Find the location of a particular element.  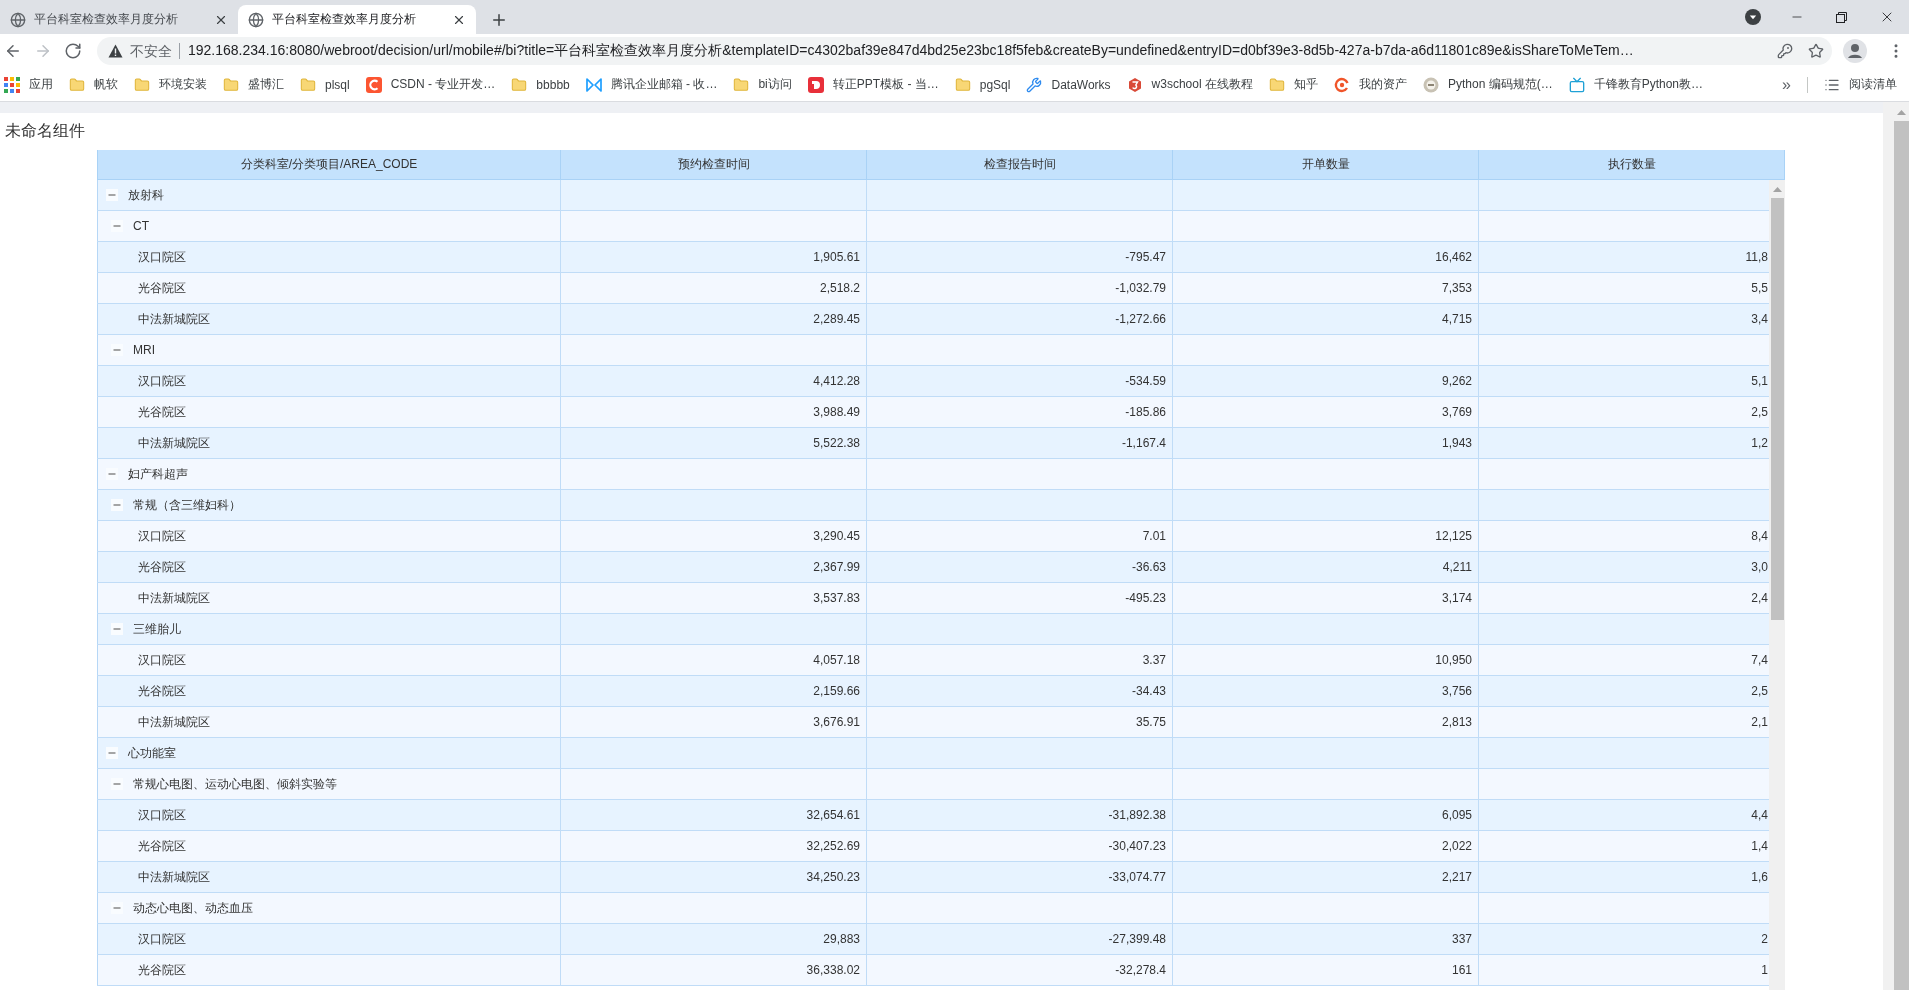

table-row: 光谷院区 3,988.49 -185.86 3,769 2,5 is located at coordinates (933, 412).